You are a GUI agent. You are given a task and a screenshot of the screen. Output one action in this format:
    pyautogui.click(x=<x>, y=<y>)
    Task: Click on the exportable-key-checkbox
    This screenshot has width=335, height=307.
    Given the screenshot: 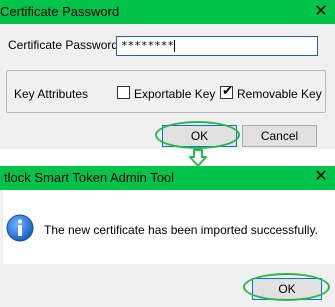 What is the action you would take?
    pyautogui.click(x=123, y=92)
    